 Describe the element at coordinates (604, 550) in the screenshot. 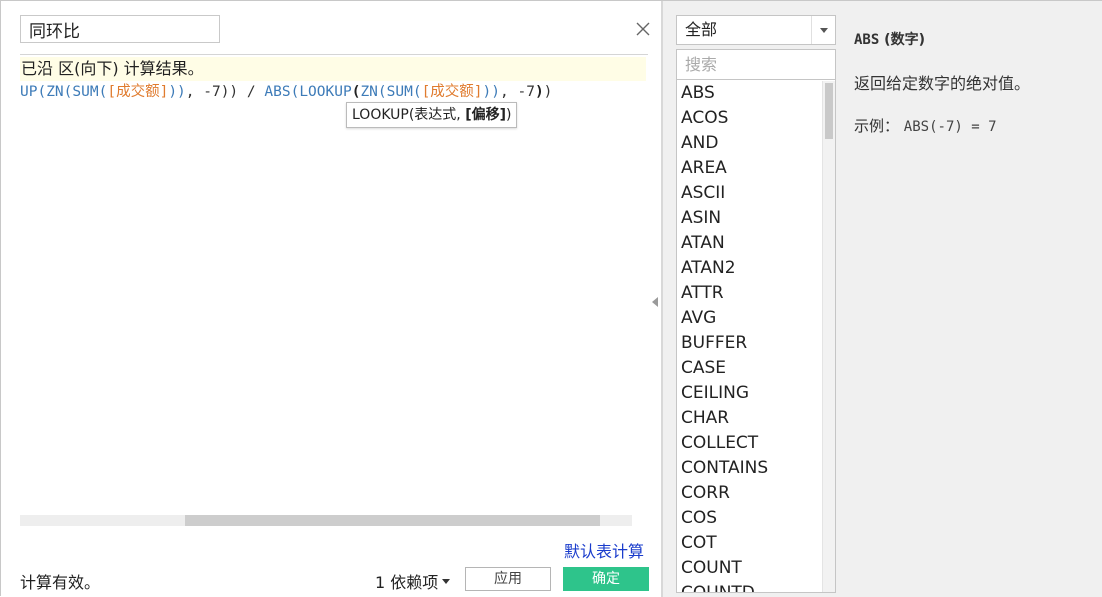

I see `default-table-calc-link: 默认表计算` at that location.